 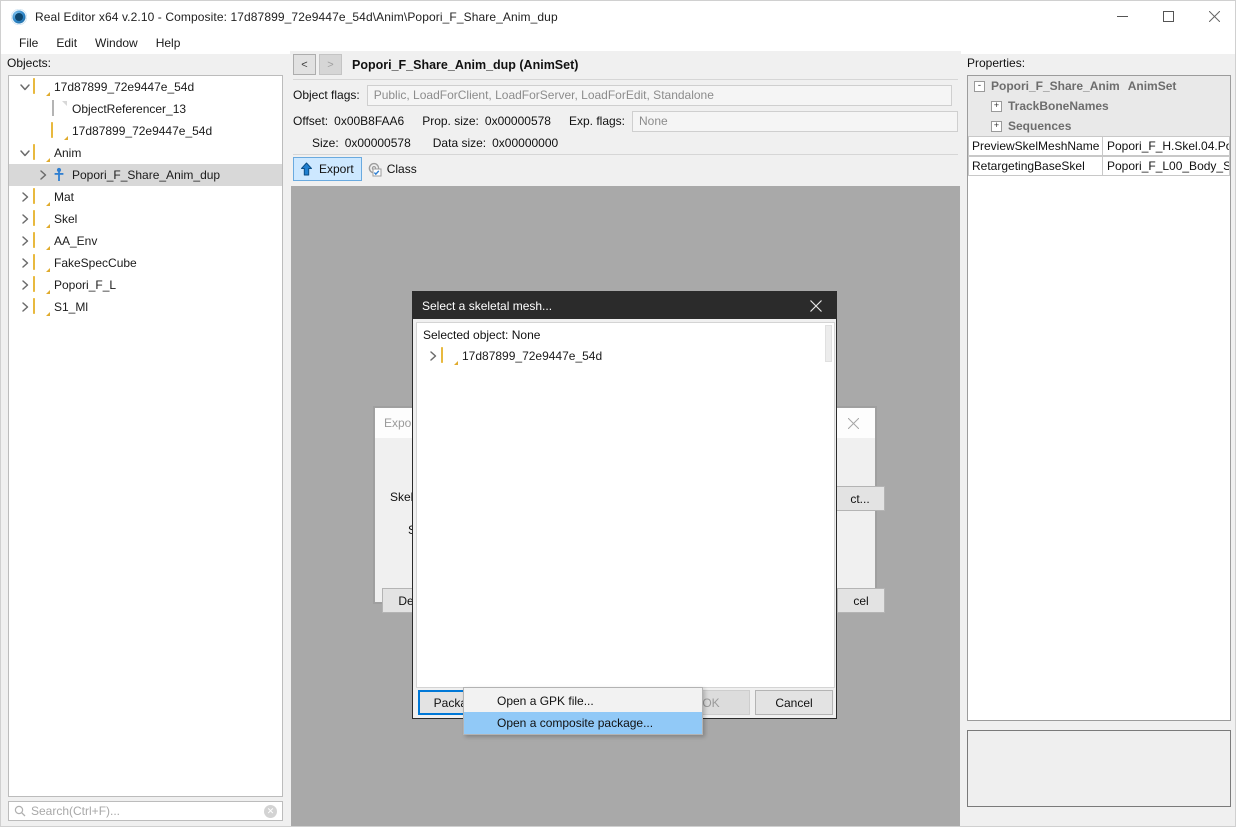 What do you see at coordinates (1099, 106) in the screenshot?
I see `property-group-row: + TrackBoneNames` at bounding box center [1099, 106].